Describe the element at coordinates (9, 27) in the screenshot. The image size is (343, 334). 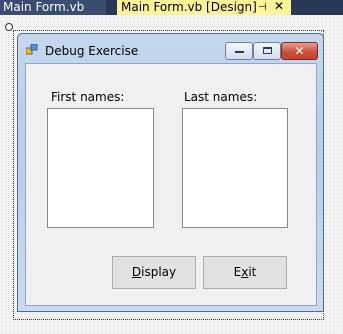
I see `selection-grip-handle` at that location.